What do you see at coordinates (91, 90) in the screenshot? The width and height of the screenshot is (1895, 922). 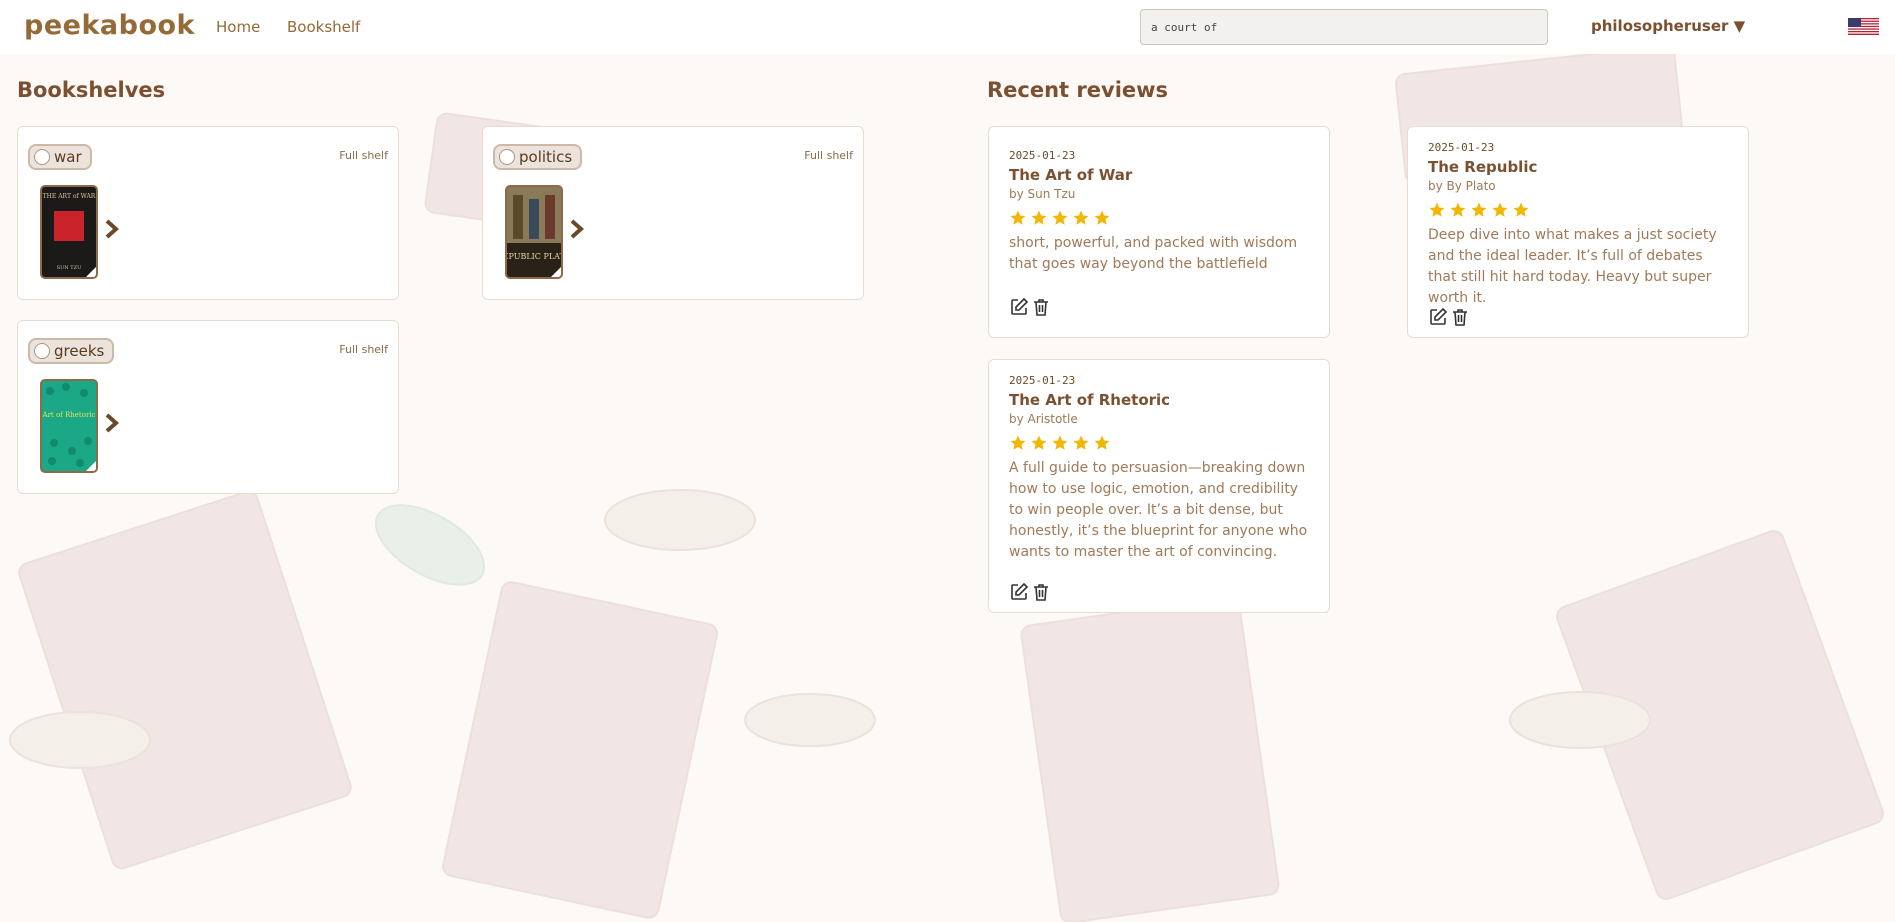 I see `bookshelves-heading: Bookshelves` at bounding box center [91, 90].